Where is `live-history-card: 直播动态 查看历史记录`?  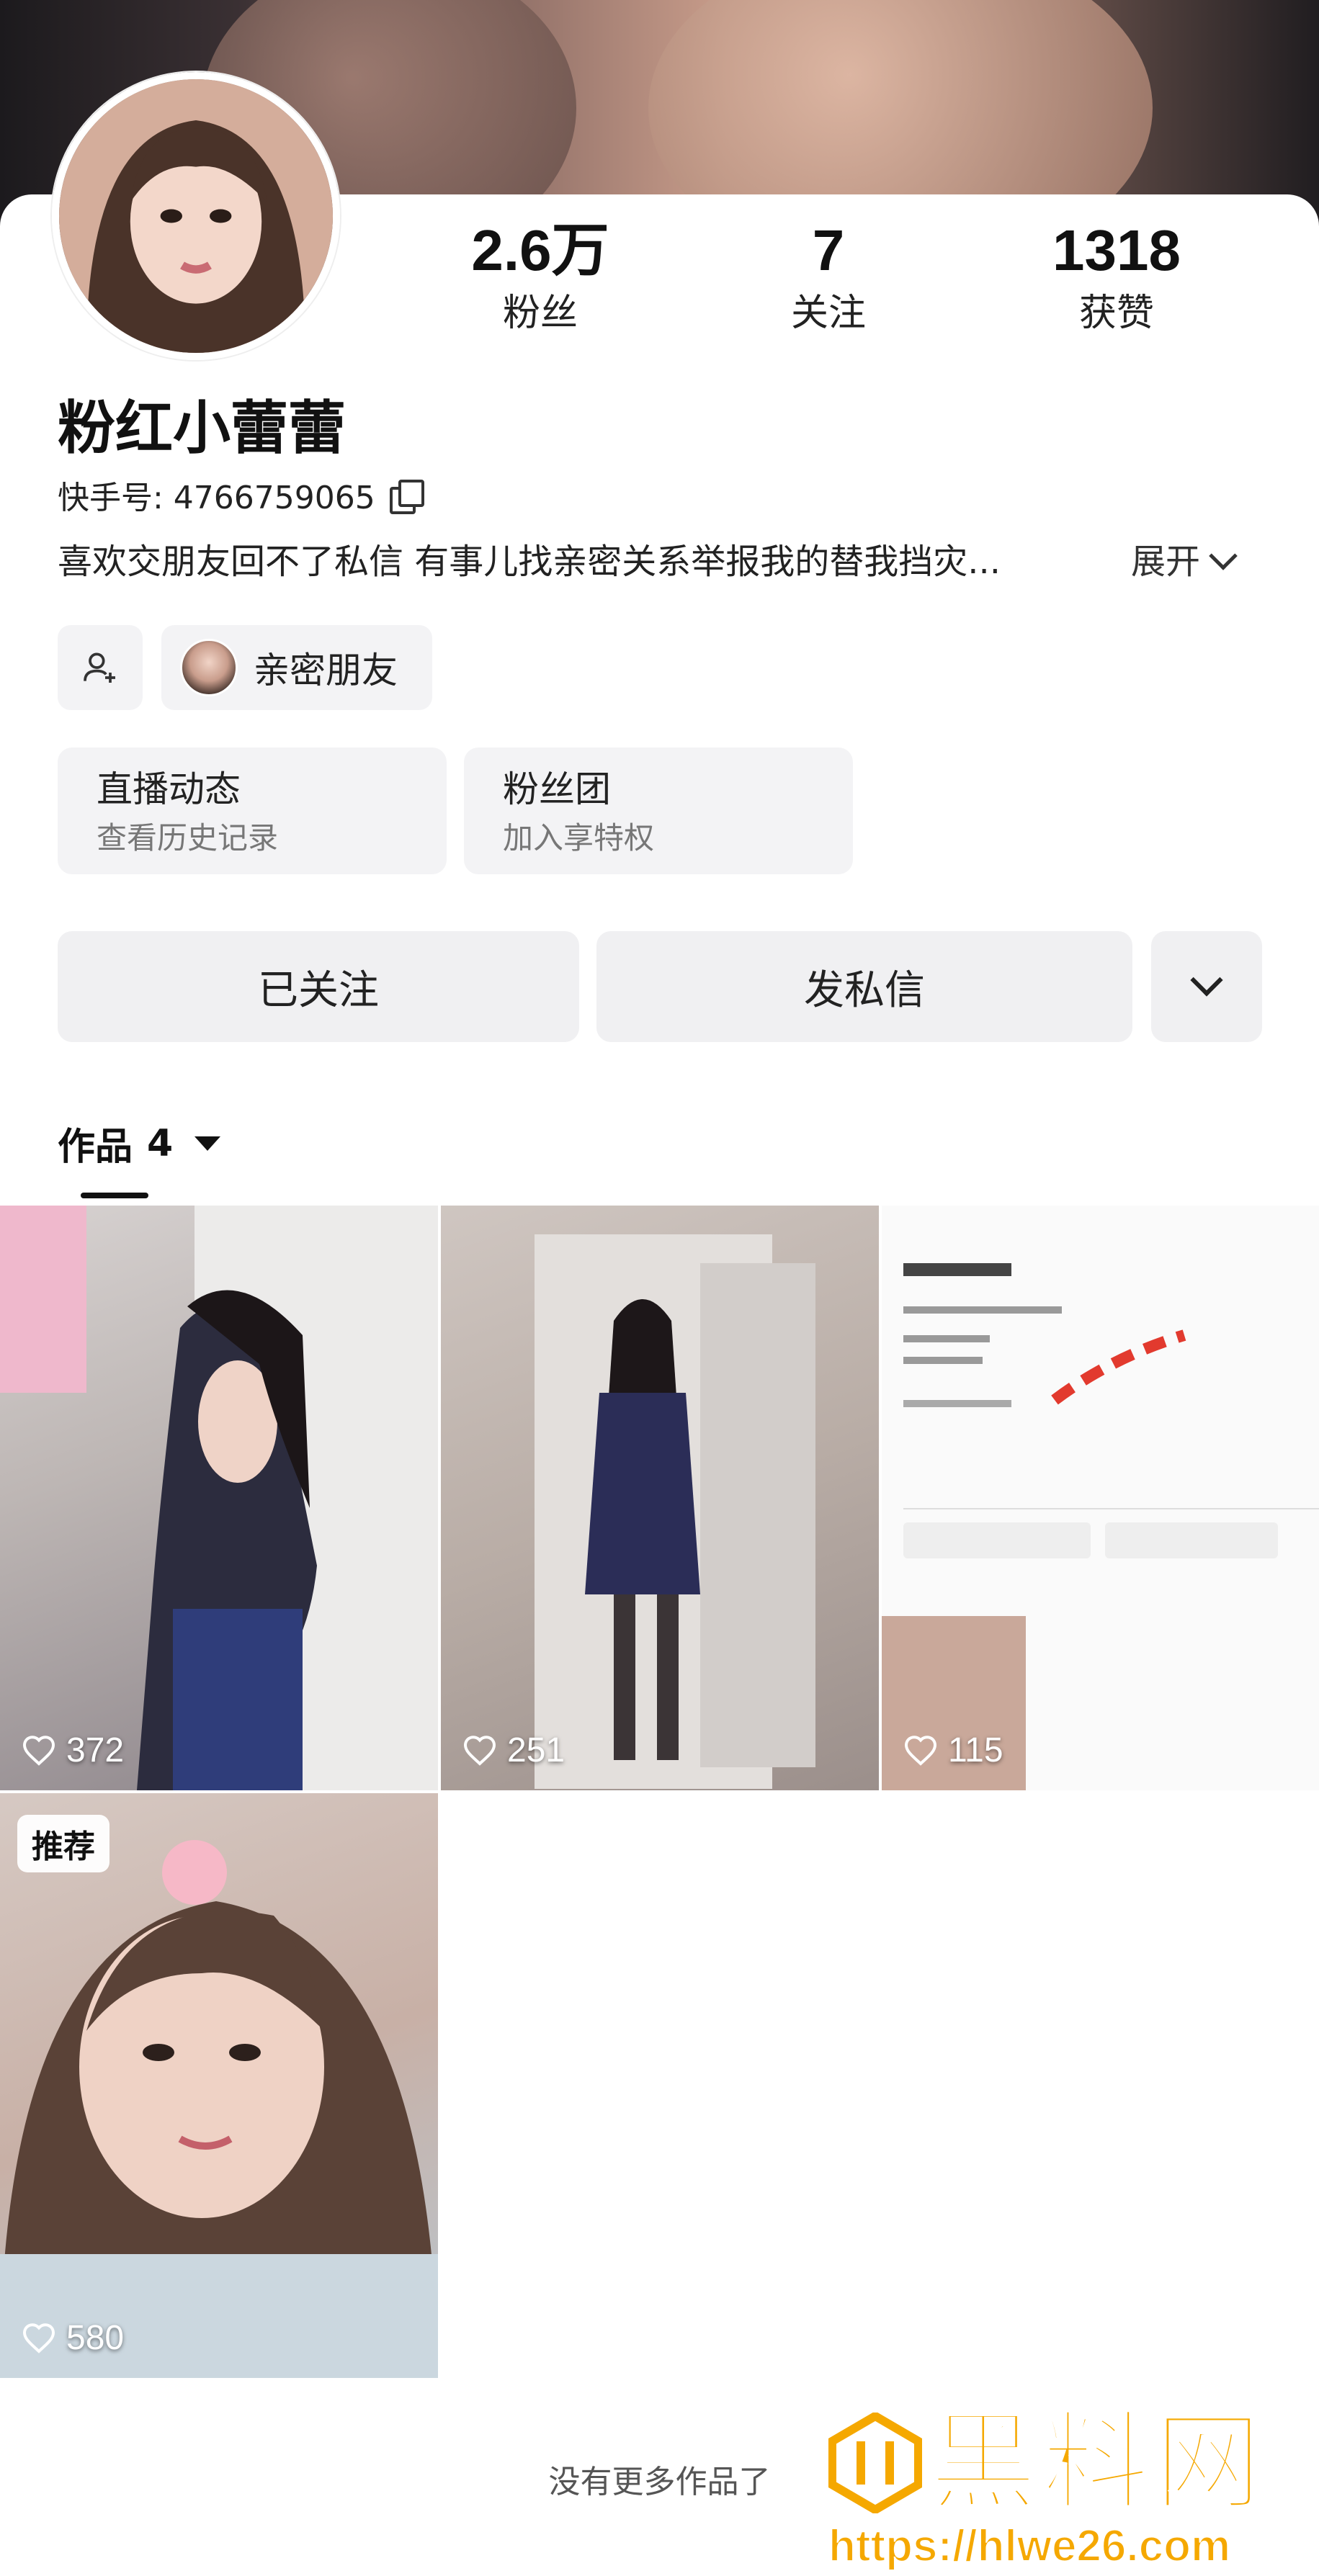
live-history-card: 直播动态 查看历史记录 is located at coordinates (252, 811).